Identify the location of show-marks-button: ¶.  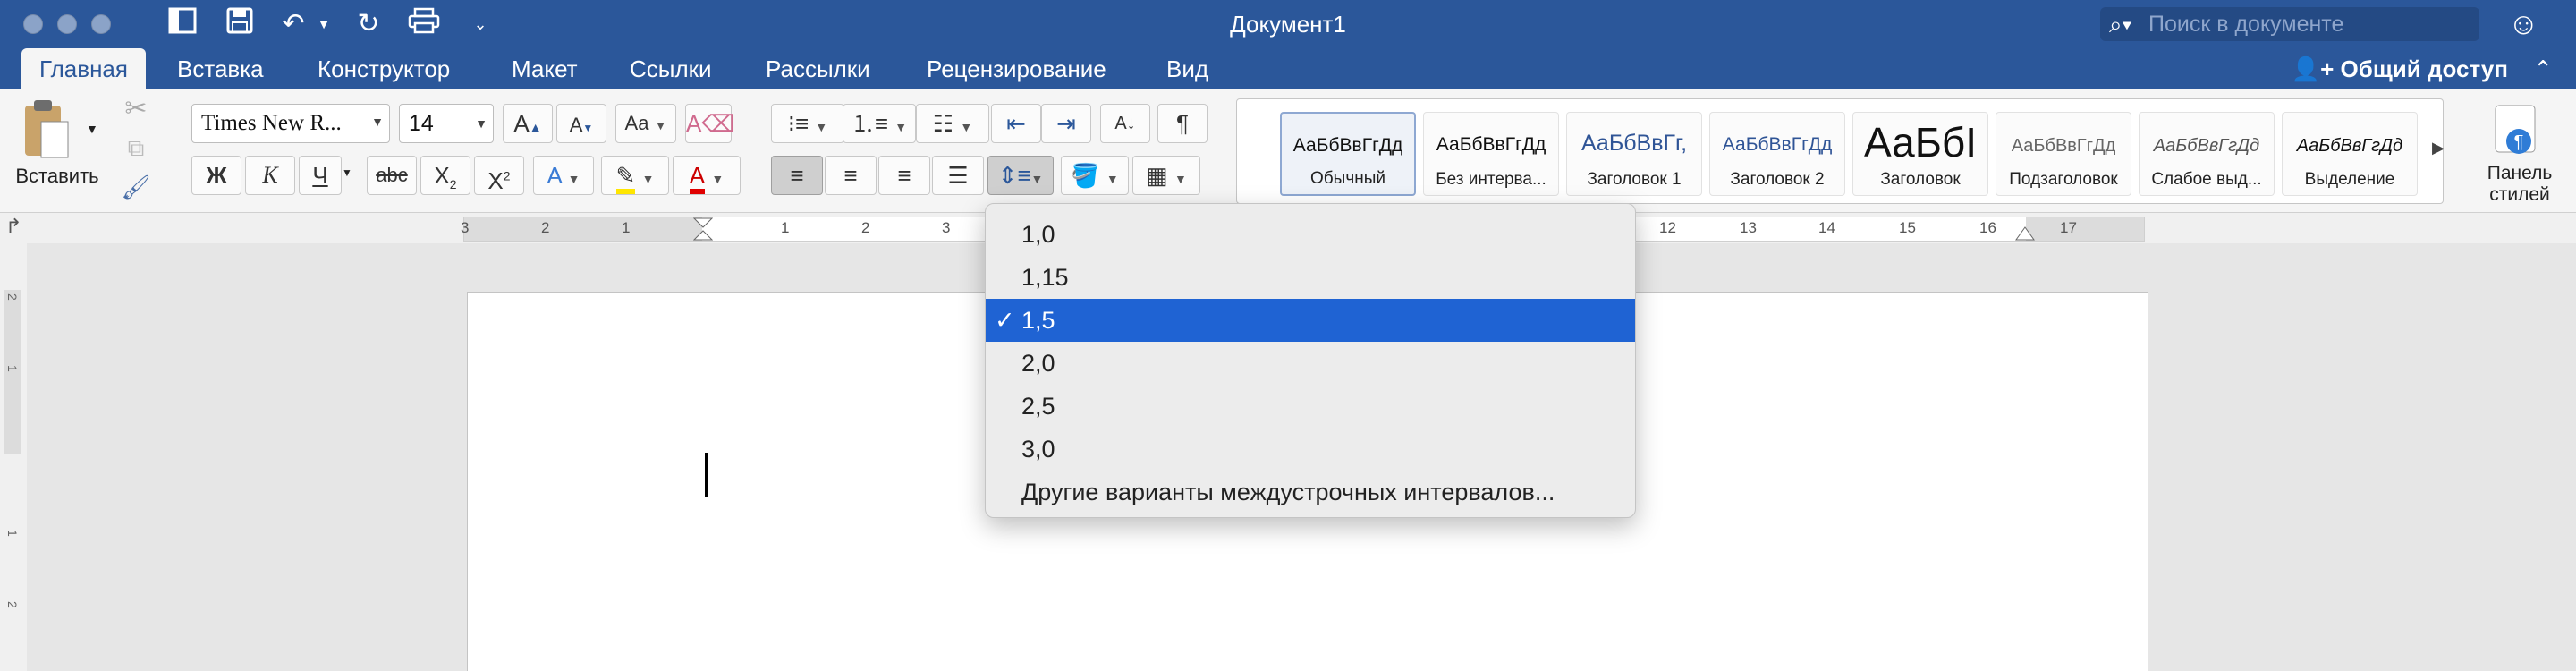
(1182, 124).